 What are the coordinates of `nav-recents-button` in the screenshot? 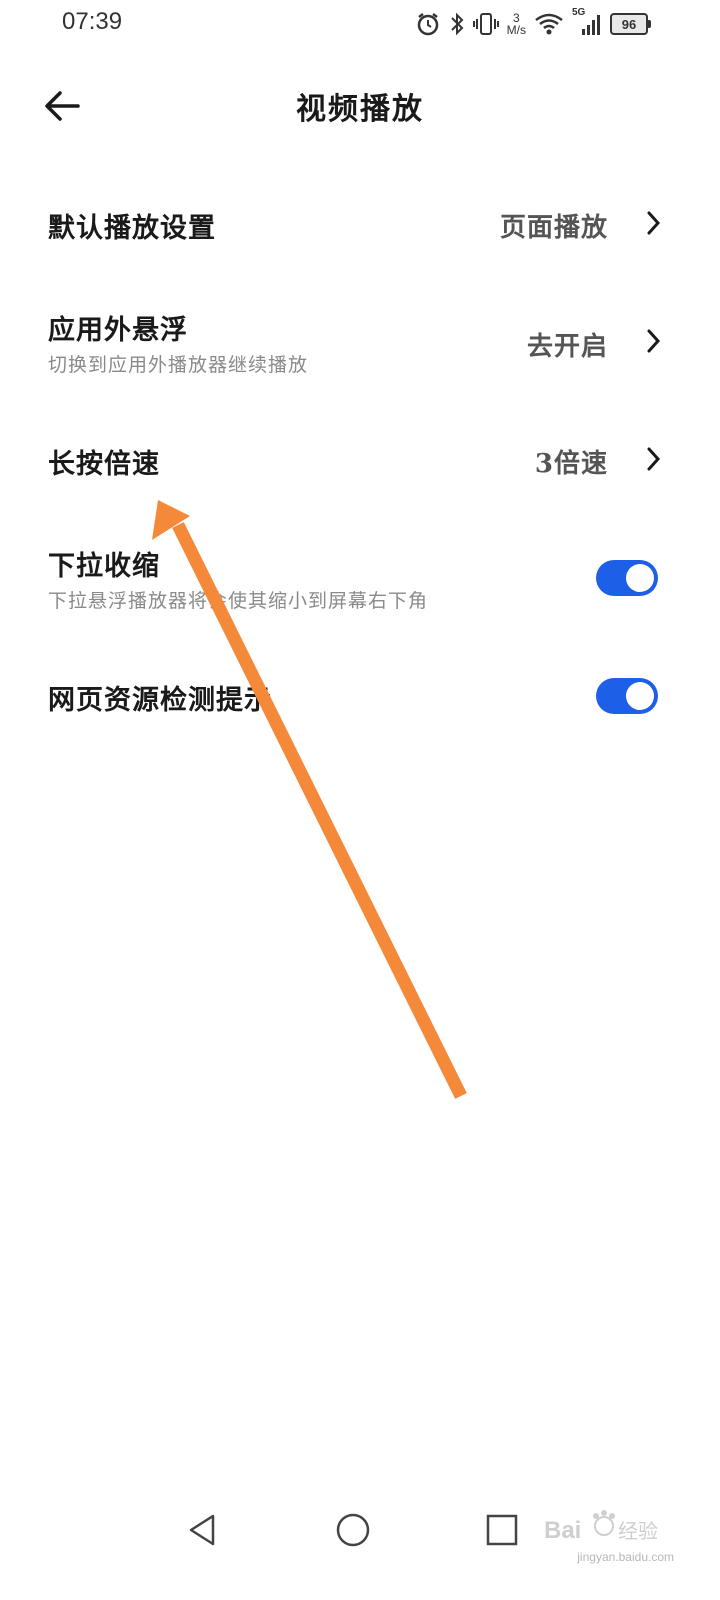 It's located at (502, 1530).